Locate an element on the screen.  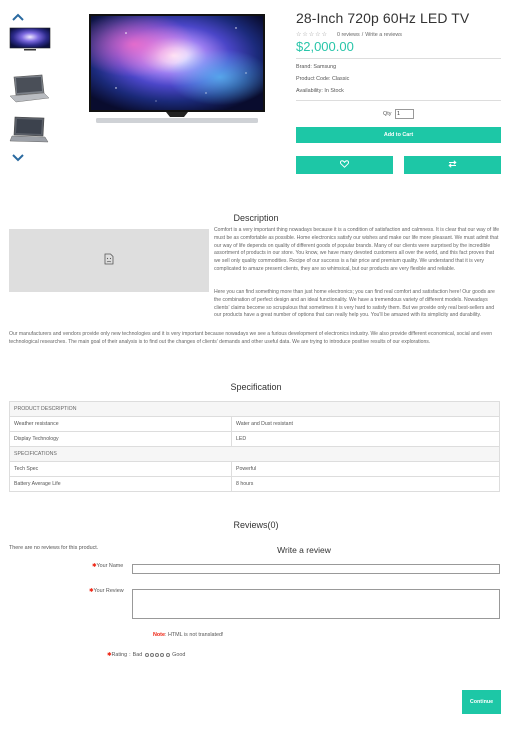
note-text: : HTML is not translated! is located at coordinates (194, 635).